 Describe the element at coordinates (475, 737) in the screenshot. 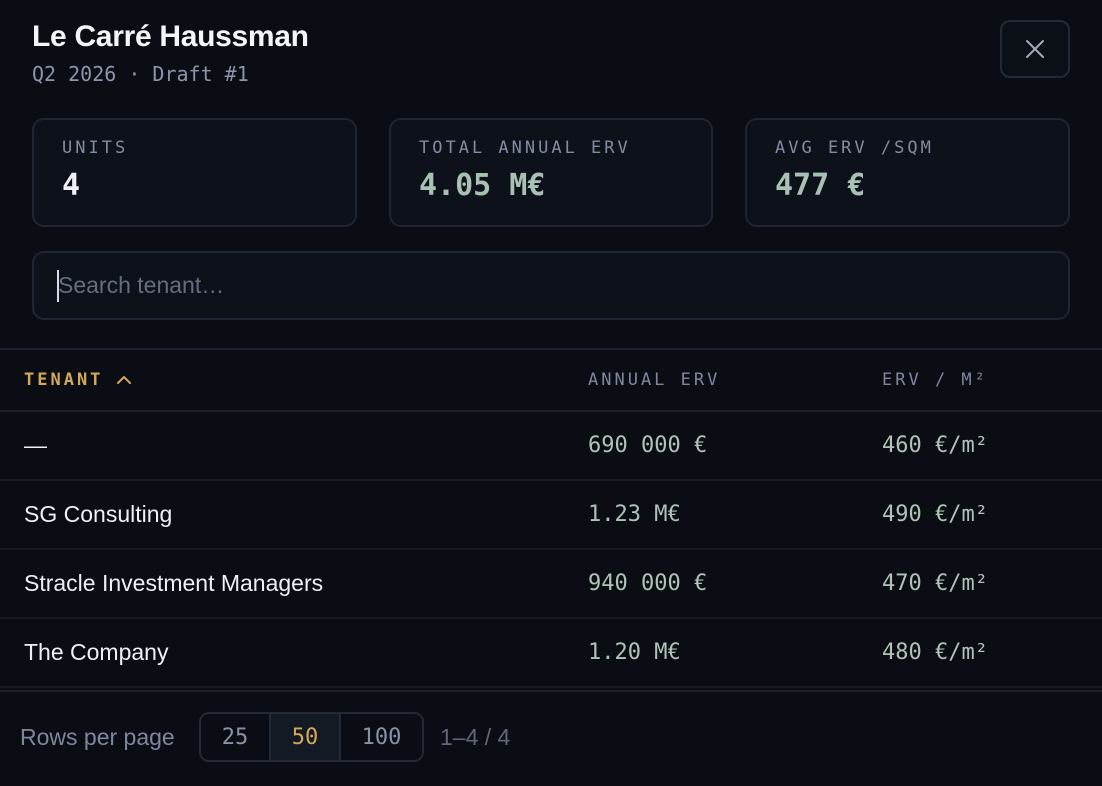

I see `pagination-range: 1–4 / 4` at that location.